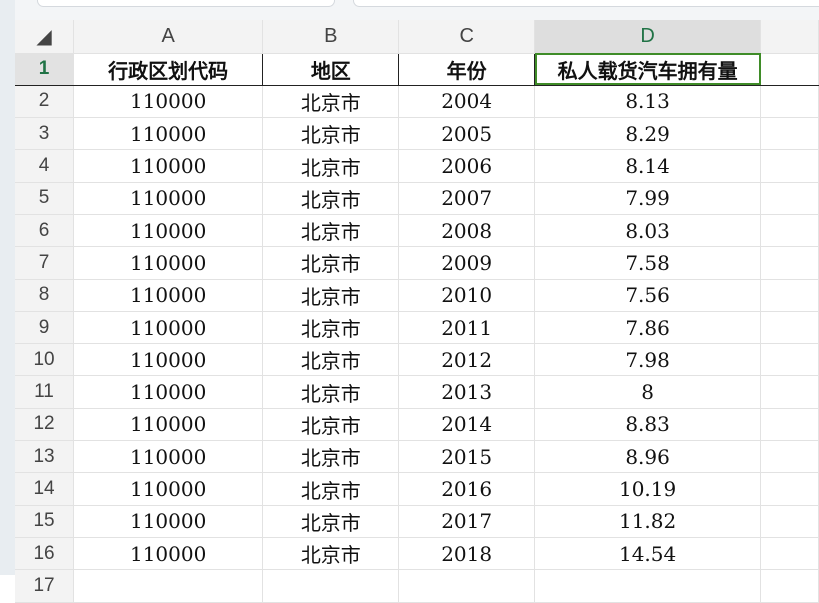 The image size is (819, 603). I want to click on cell: 8.29, so click(648, 134).